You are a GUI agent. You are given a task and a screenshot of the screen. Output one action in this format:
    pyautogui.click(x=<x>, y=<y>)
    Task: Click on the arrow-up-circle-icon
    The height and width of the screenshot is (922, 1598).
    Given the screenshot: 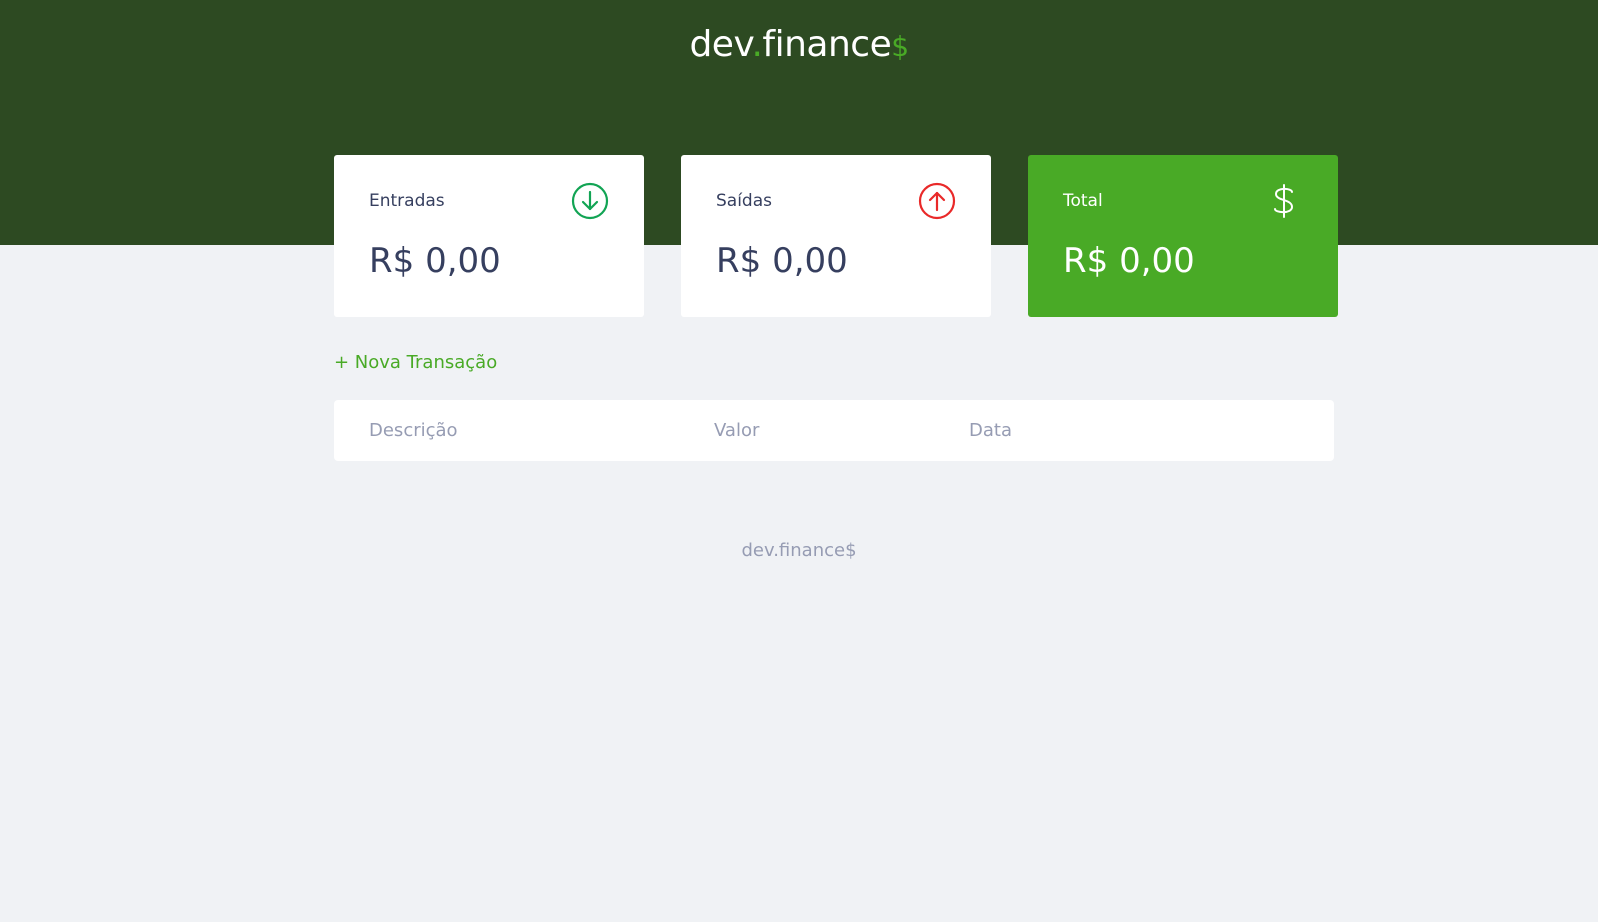 What is the action you would take?
    pyautogui.click(x=937, y=201)
    